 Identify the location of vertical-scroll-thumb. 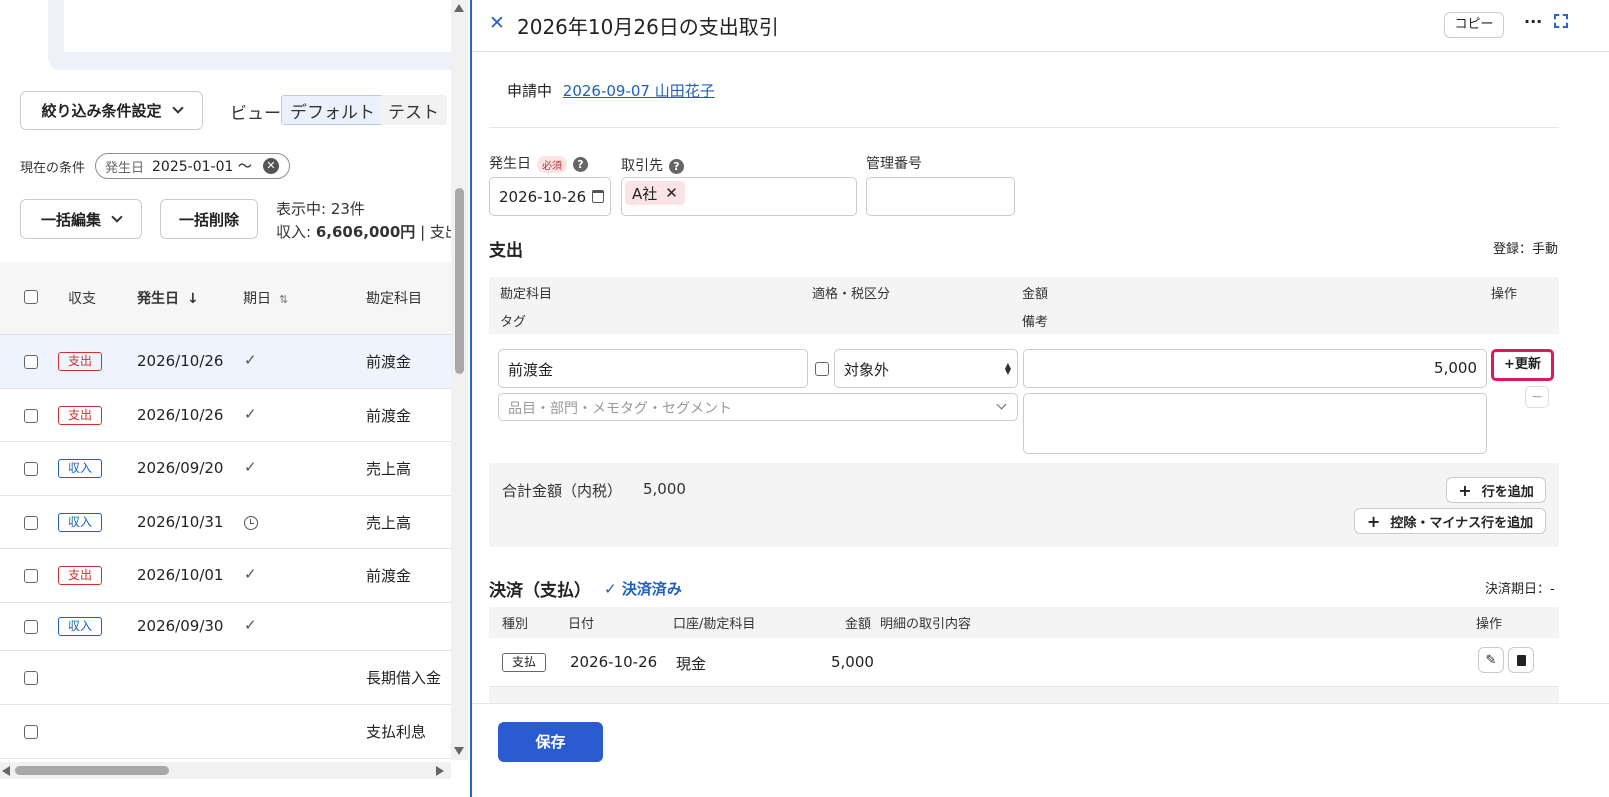
(459, 281).